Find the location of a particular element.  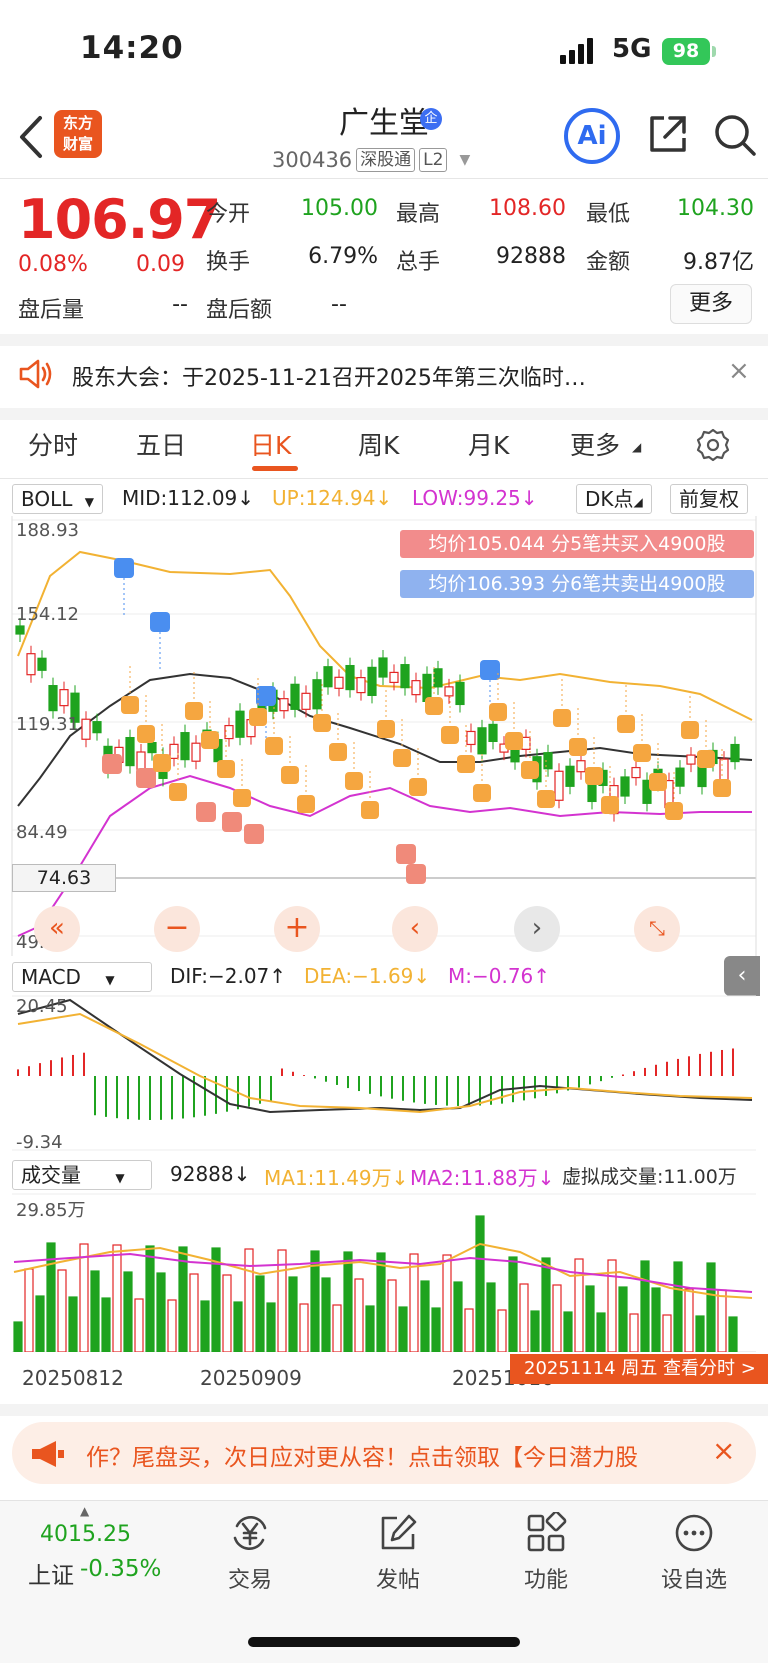

macd-chart is located at coordinates (384, 1074).